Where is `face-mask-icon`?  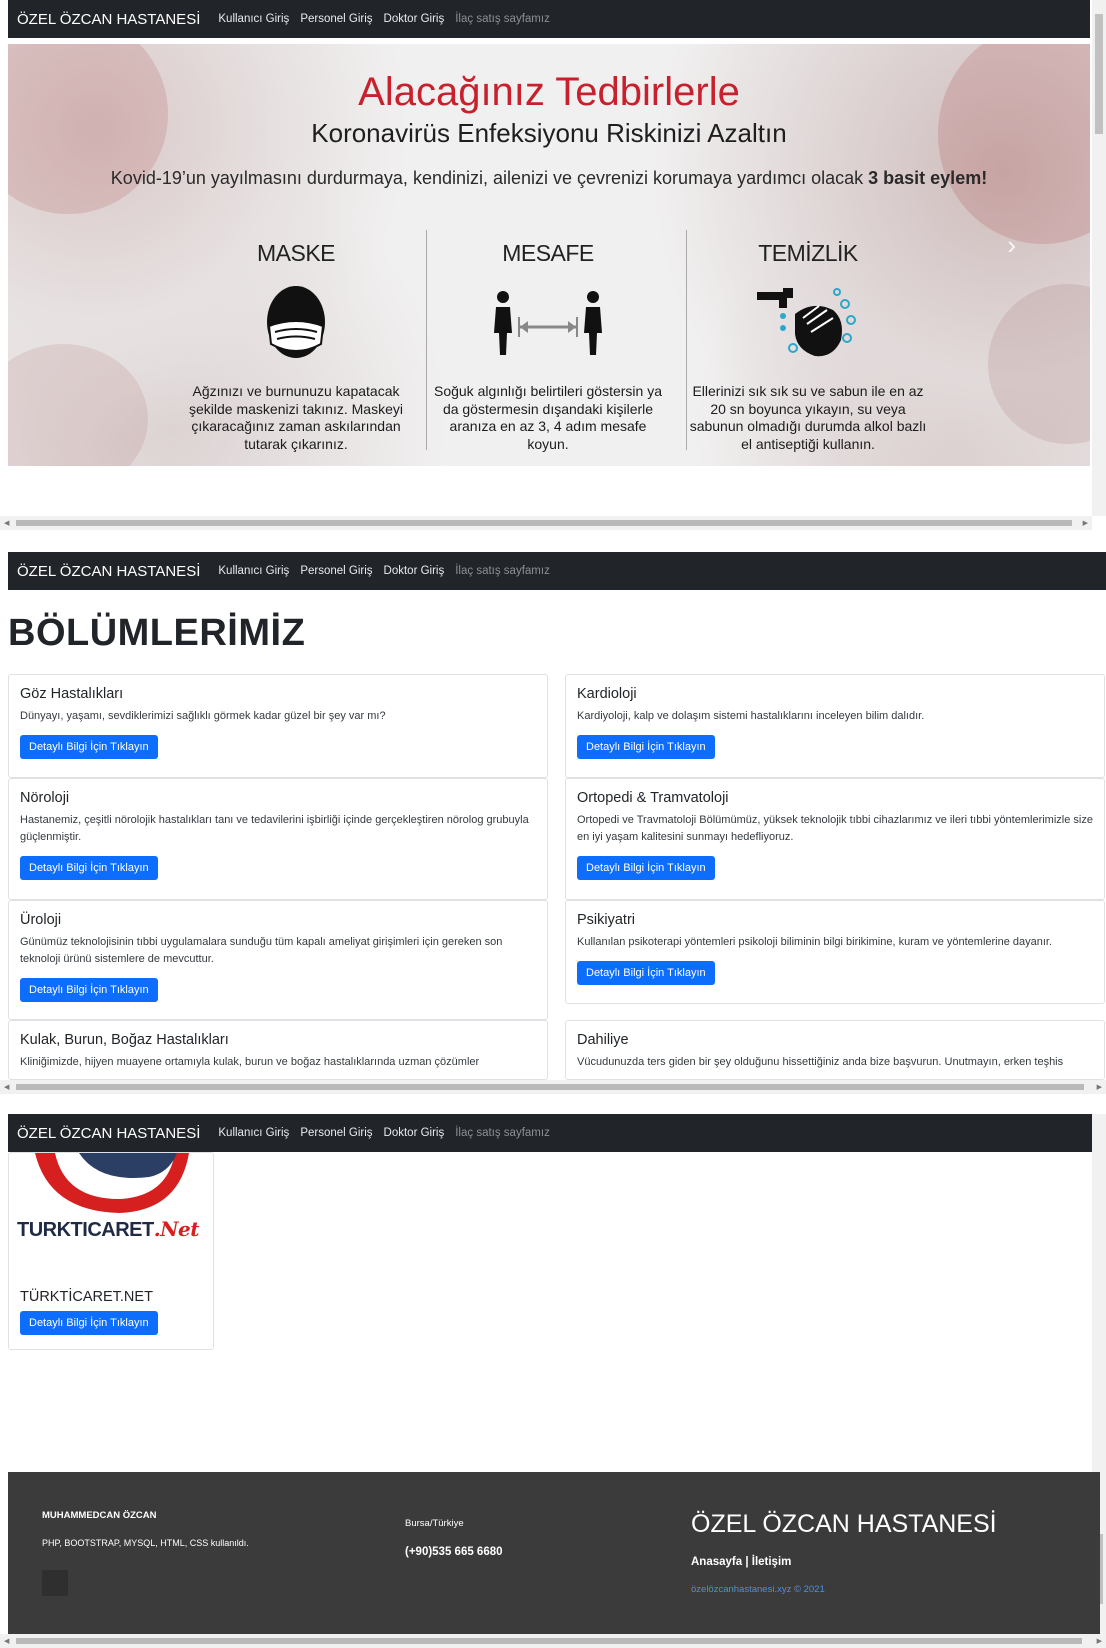 face-mask-icon is located at coordinates (296, 324).